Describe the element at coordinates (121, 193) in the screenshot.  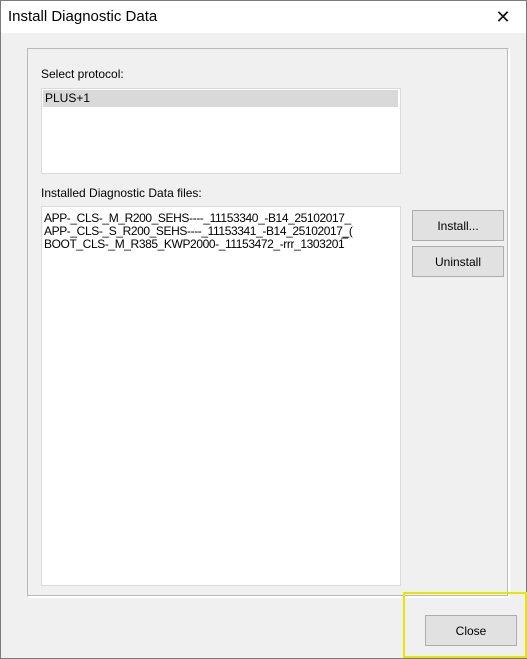
I see `installed-files-label: Installed Diagnostic Data files:` at that location.